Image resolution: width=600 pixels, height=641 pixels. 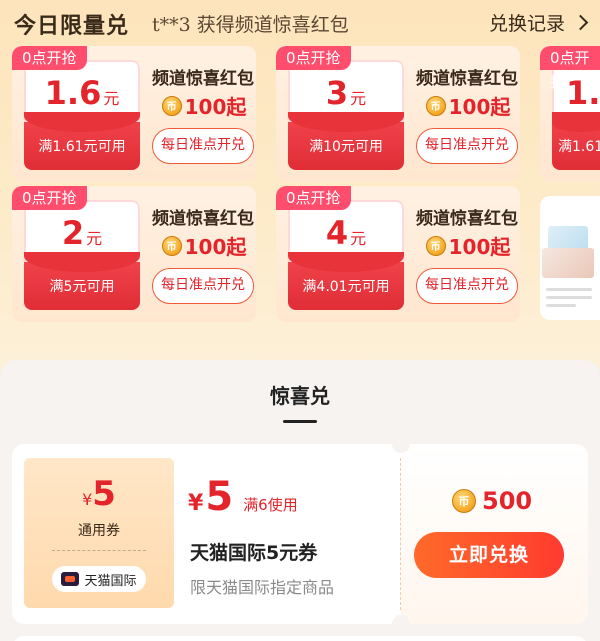 I want to click on coupon-divider, so click(x=400, y=534).